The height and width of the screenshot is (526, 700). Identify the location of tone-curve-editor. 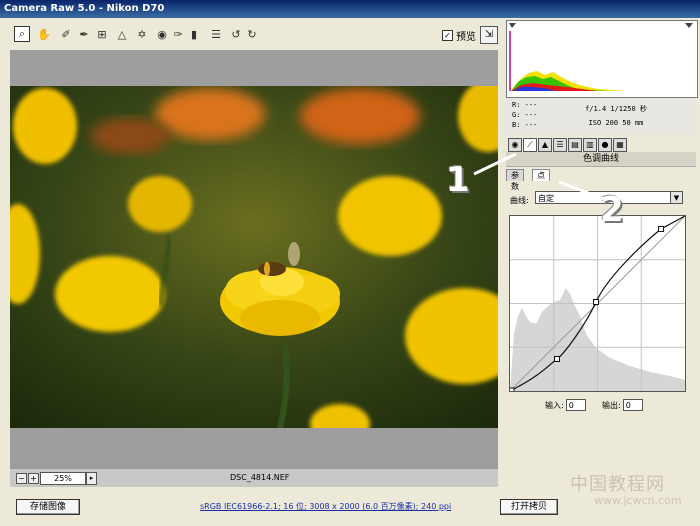
(597, 304).